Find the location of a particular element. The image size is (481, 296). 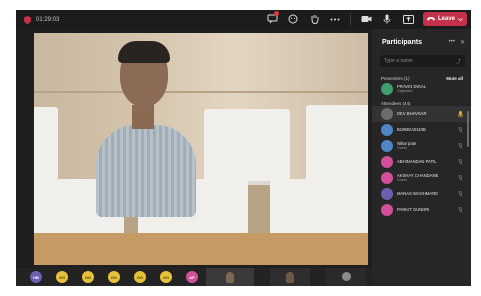

reactions-icon is located at coordinates (293, 19).